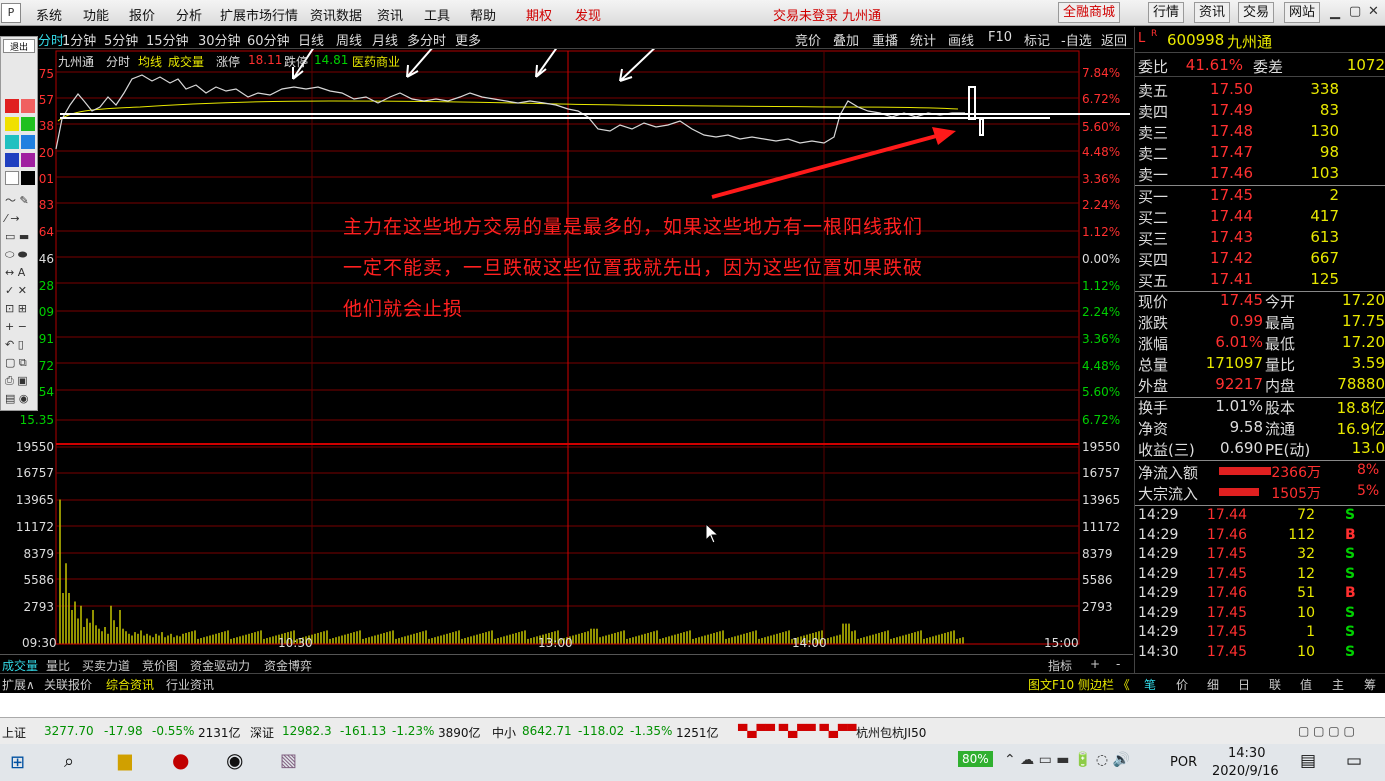 The height and width of the screenshot is (781, 1385). Describe the element at coordinates (12, 124) in the screenshot. I see `color-yellow` at that location.